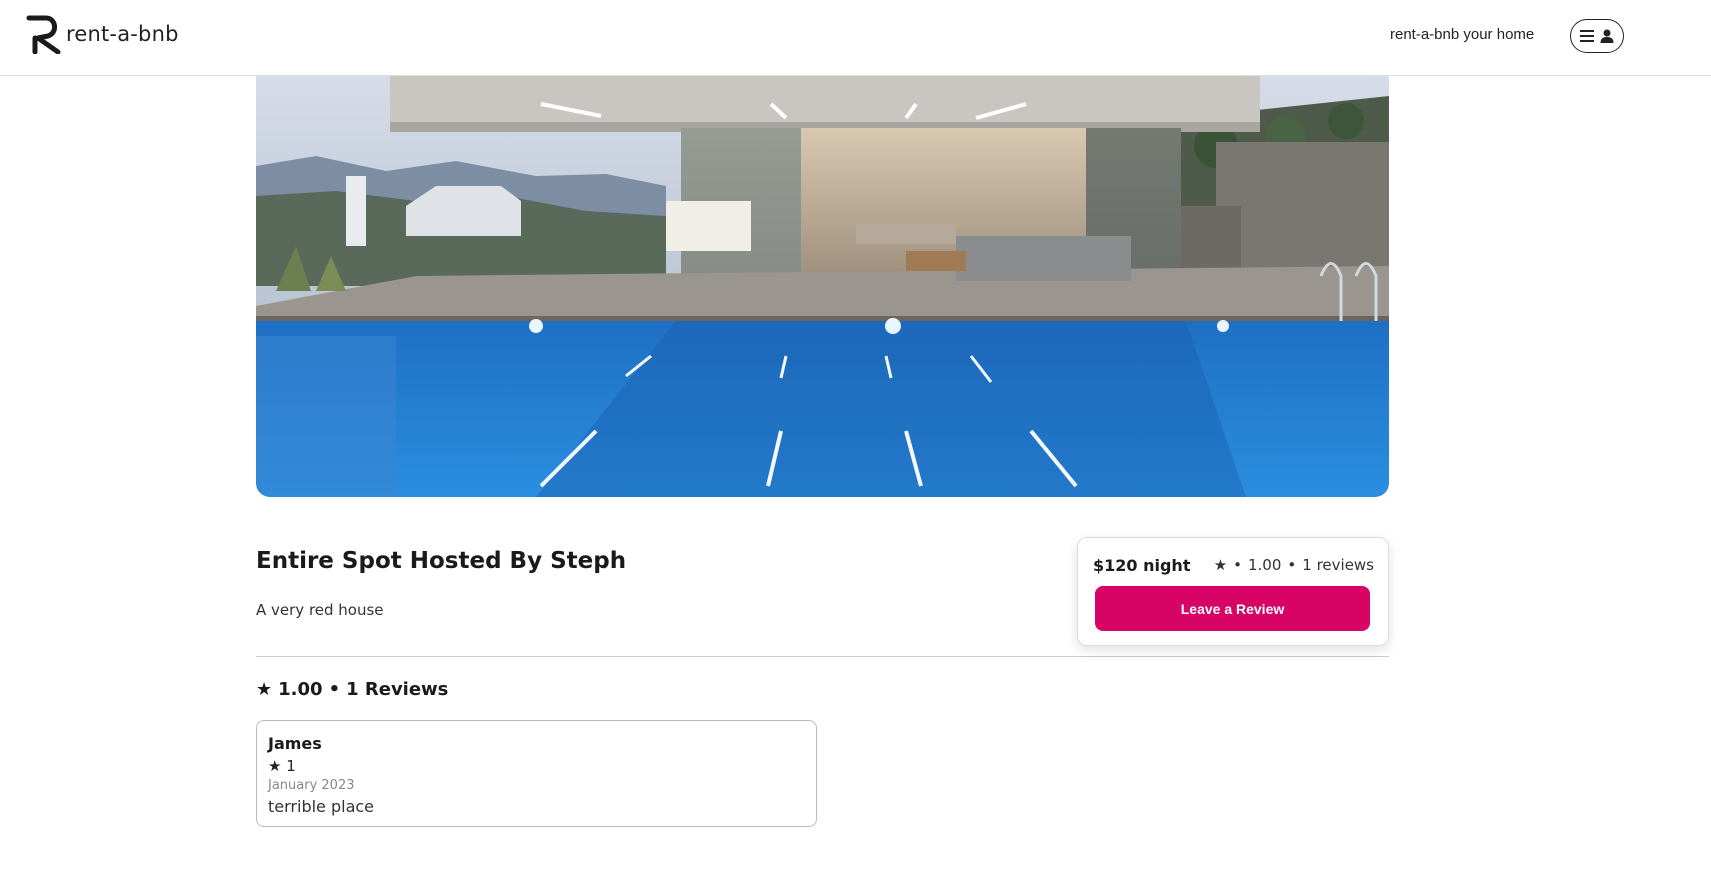  I want to click on summary-rating: 1.00, so click(300, 689).